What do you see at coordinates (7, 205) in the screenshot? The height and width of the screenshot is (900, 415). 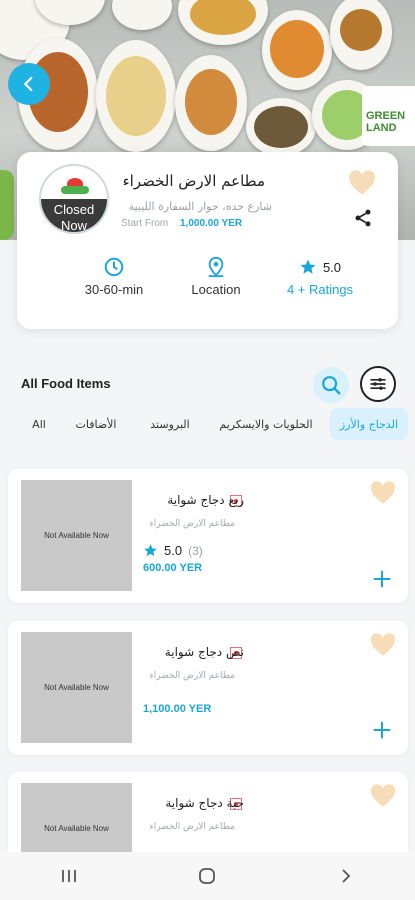 I see `hero-side-banner` at bounding box center [7, 205].